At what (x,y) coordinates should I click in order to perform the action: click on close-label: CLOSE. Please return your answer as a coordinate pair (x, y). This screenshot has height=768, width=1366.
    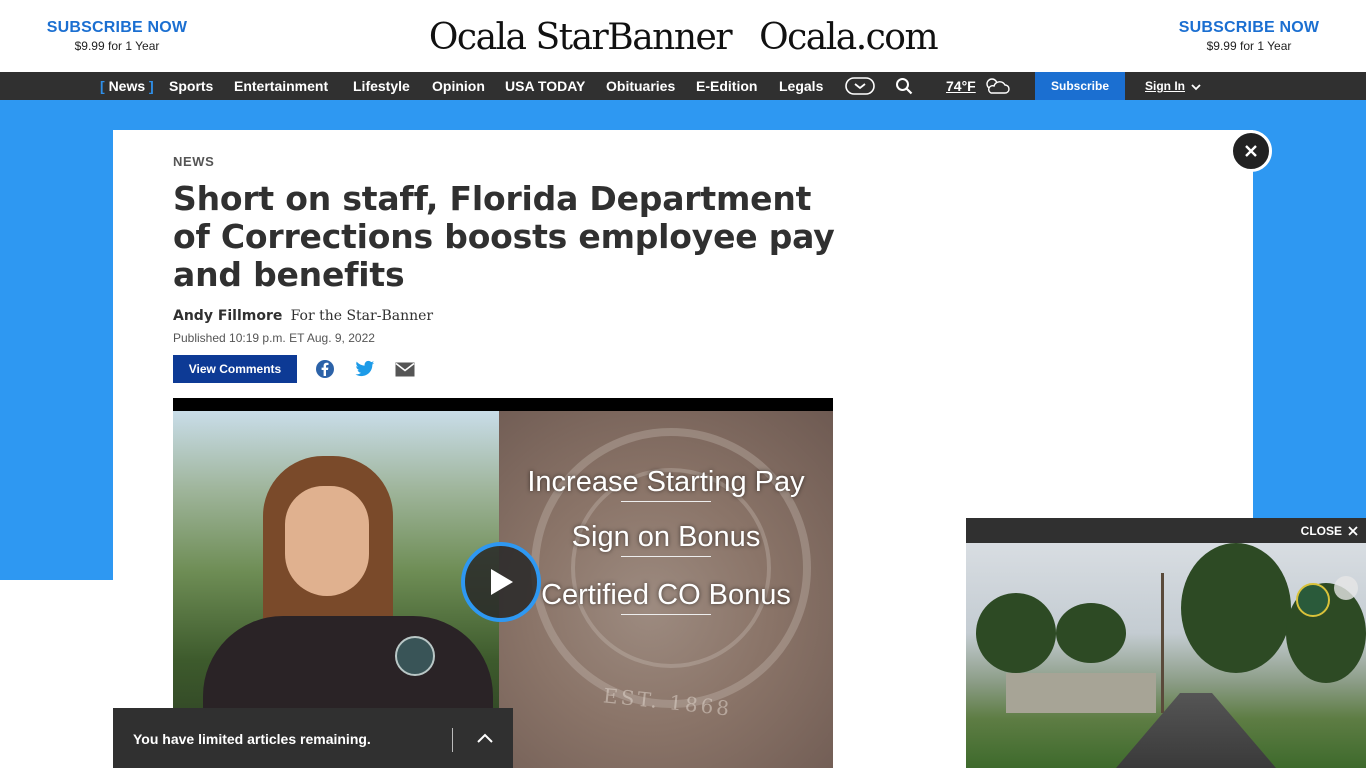
    Looking at the image, I should click on (1321, 530).